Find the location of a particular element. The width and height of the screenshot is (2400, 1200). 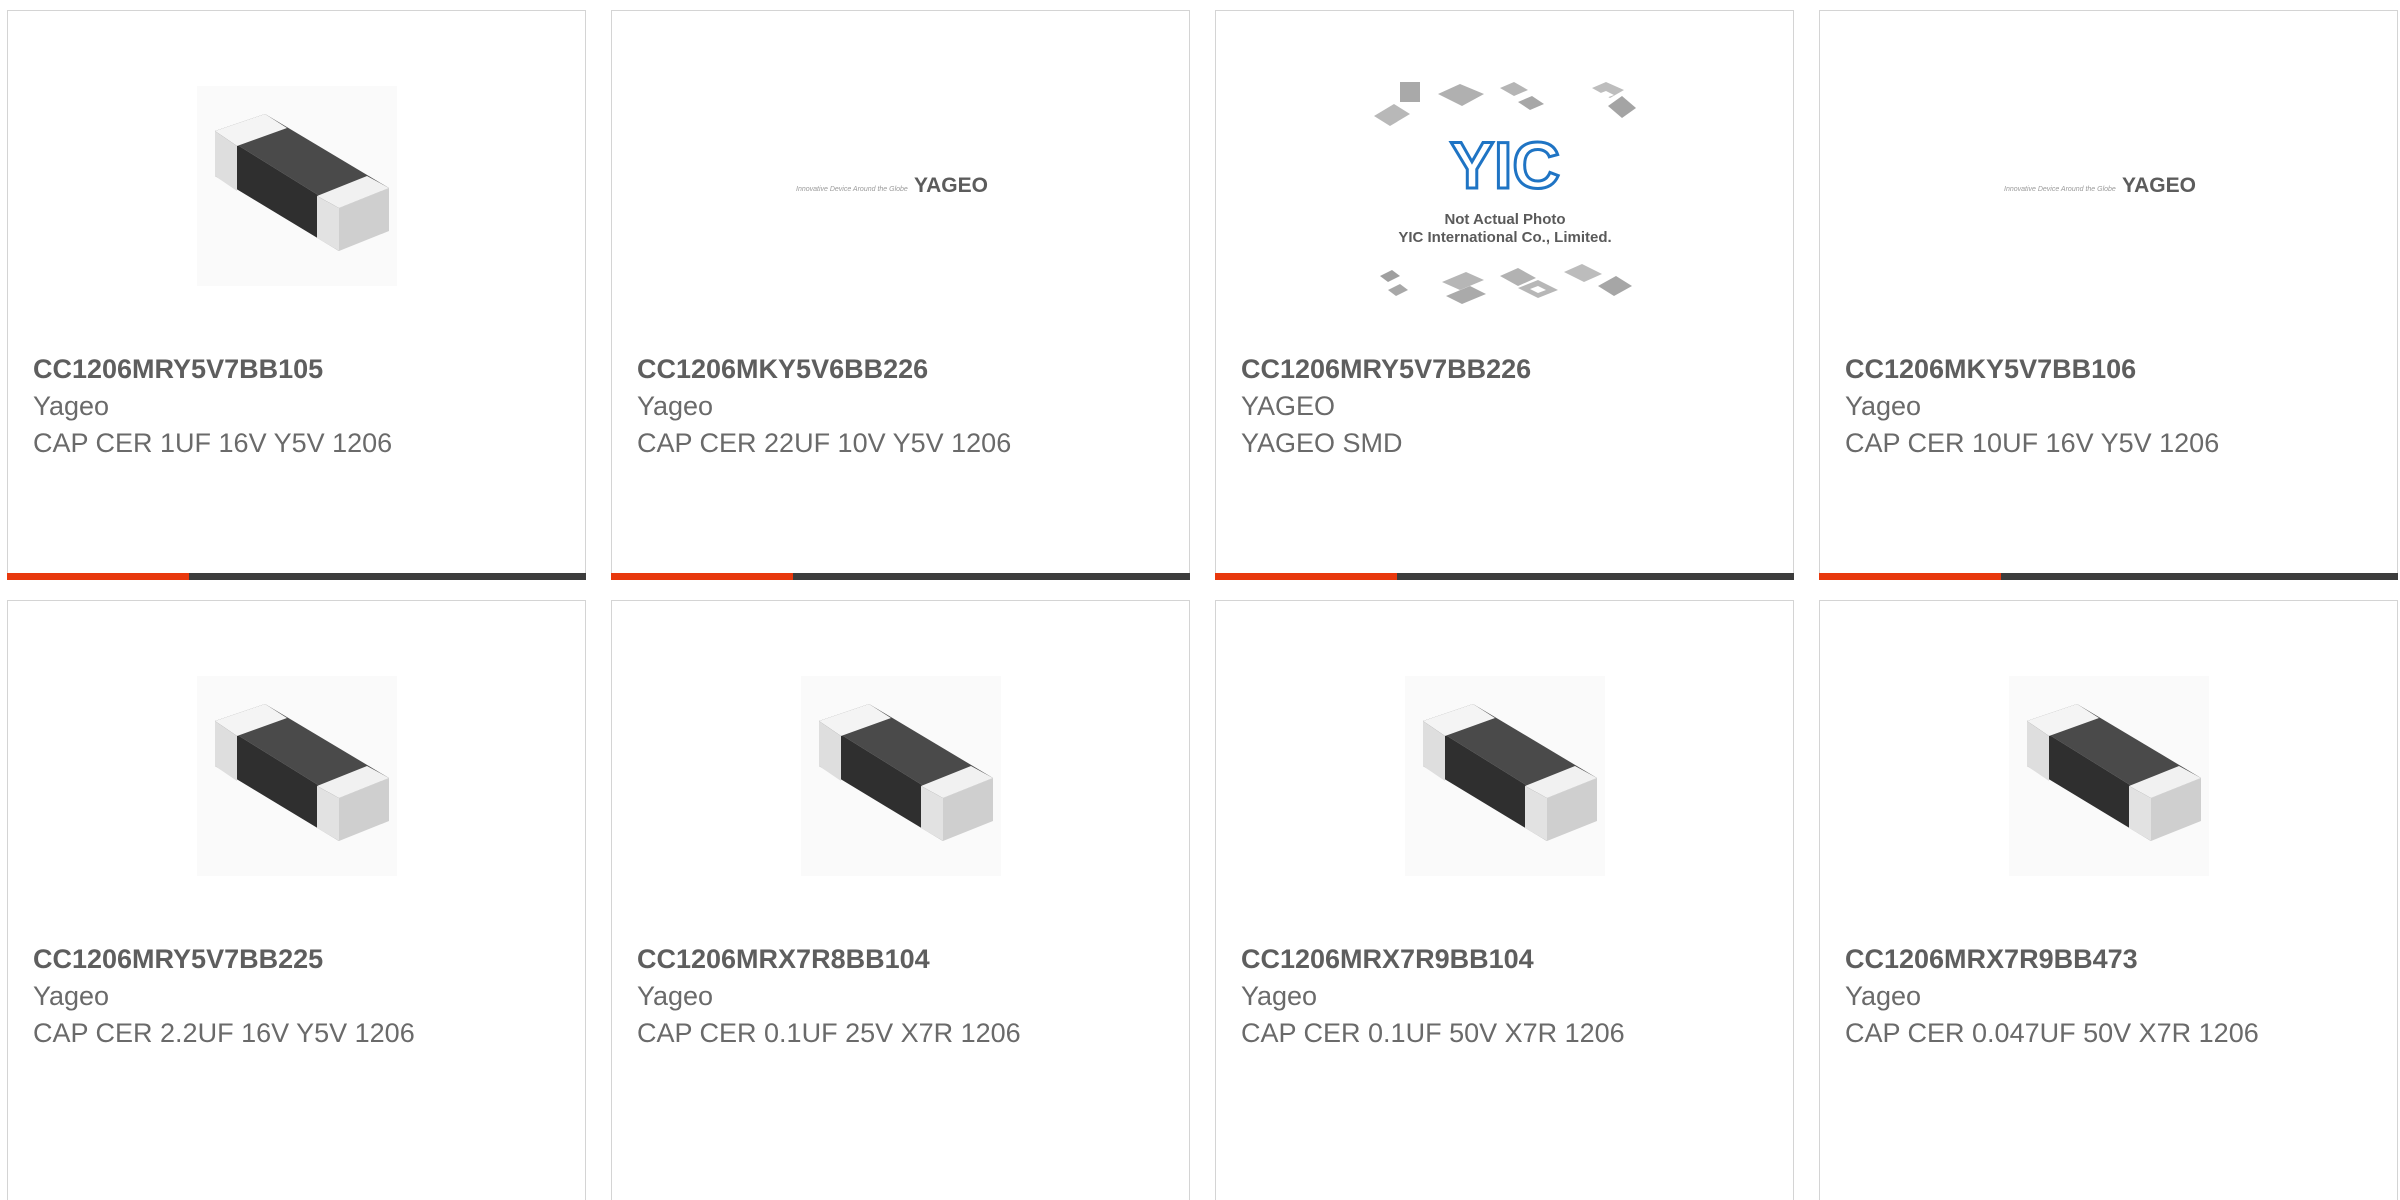

part-number: CC1206MRX7R8BB104 is located at coordinates (900, 959).